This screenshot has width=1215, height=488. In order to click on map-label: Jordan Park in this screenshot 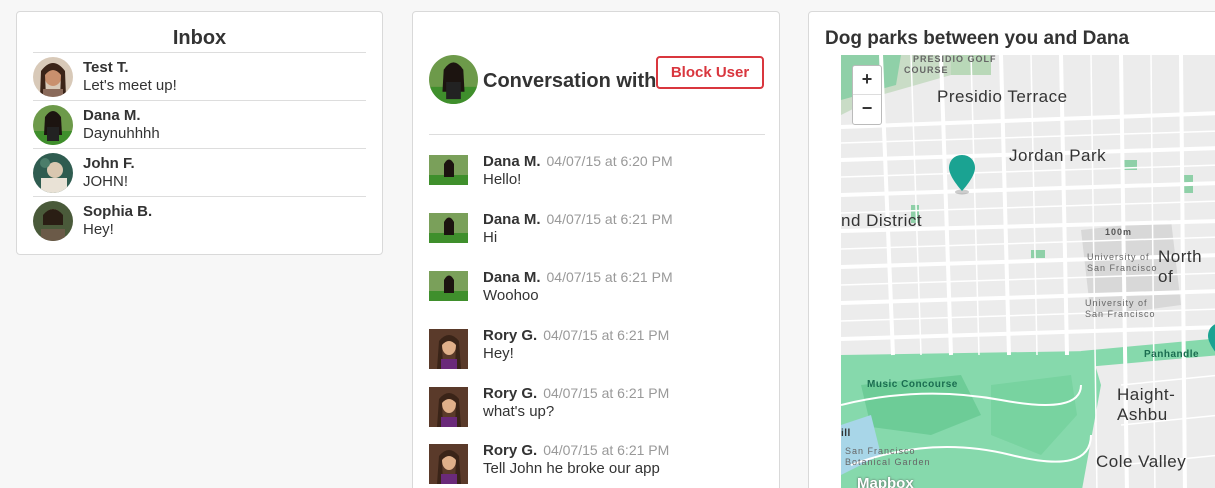, I will do `click(1058, 155)`.